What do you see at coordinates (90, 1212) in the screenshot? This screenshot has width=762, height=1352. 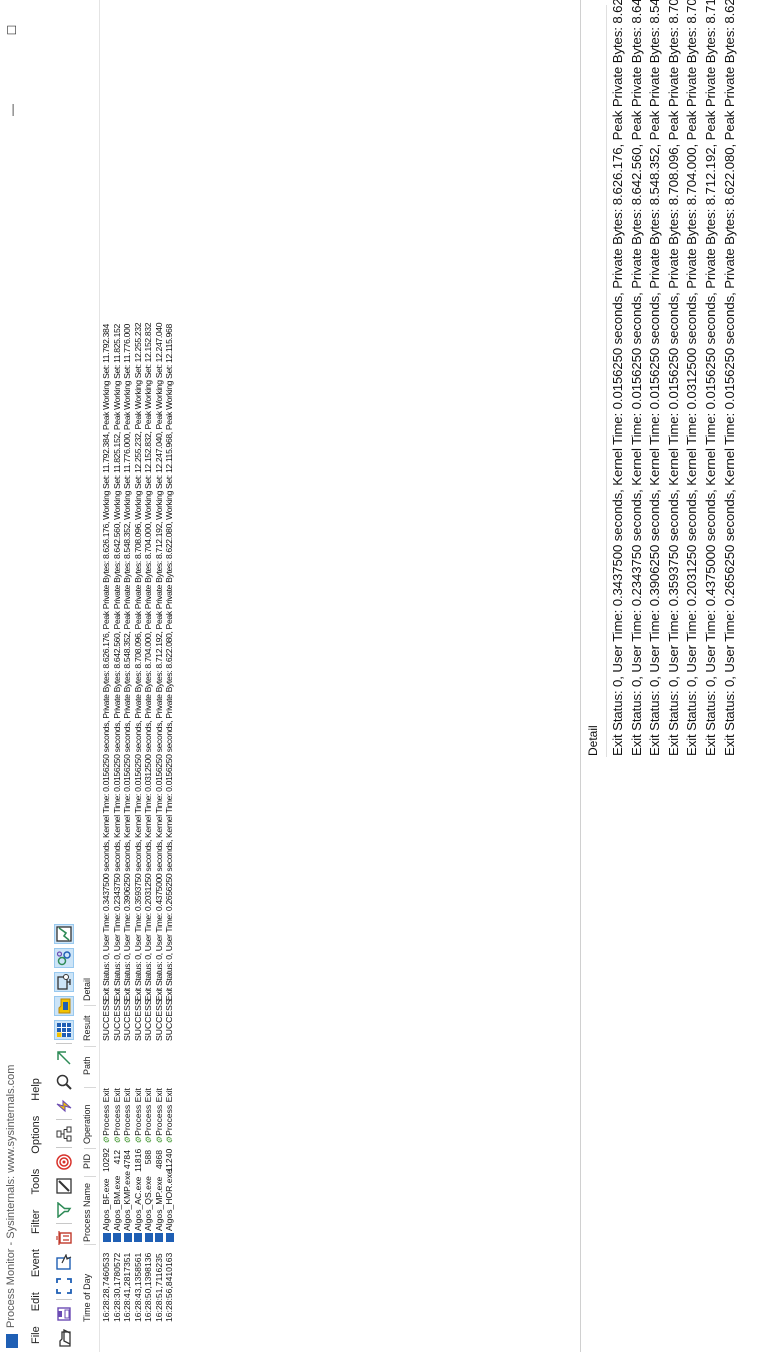 I see `column-header-process-name: Process Name` at bounding box center [90, 1212].